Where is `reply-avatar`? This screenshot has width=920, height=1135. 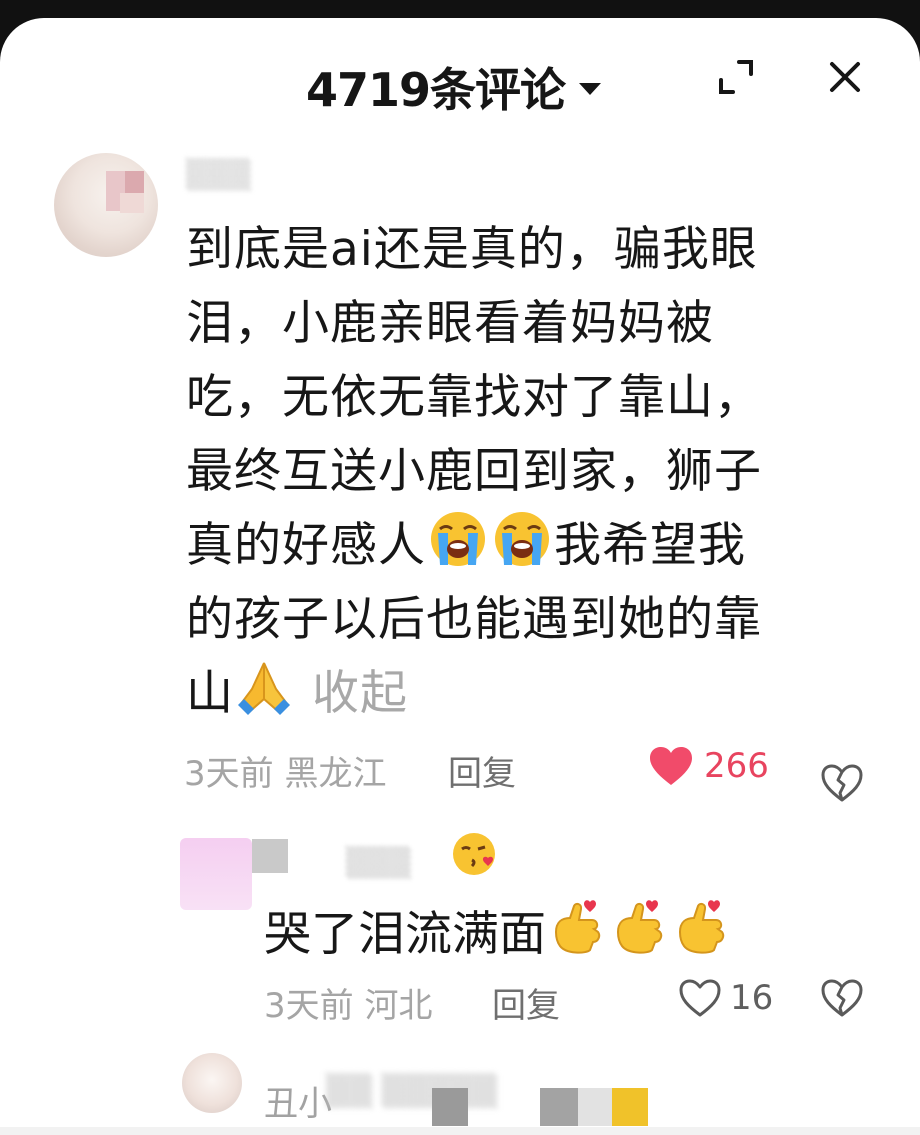 reply-avatar is located at coordinates (216, 874).